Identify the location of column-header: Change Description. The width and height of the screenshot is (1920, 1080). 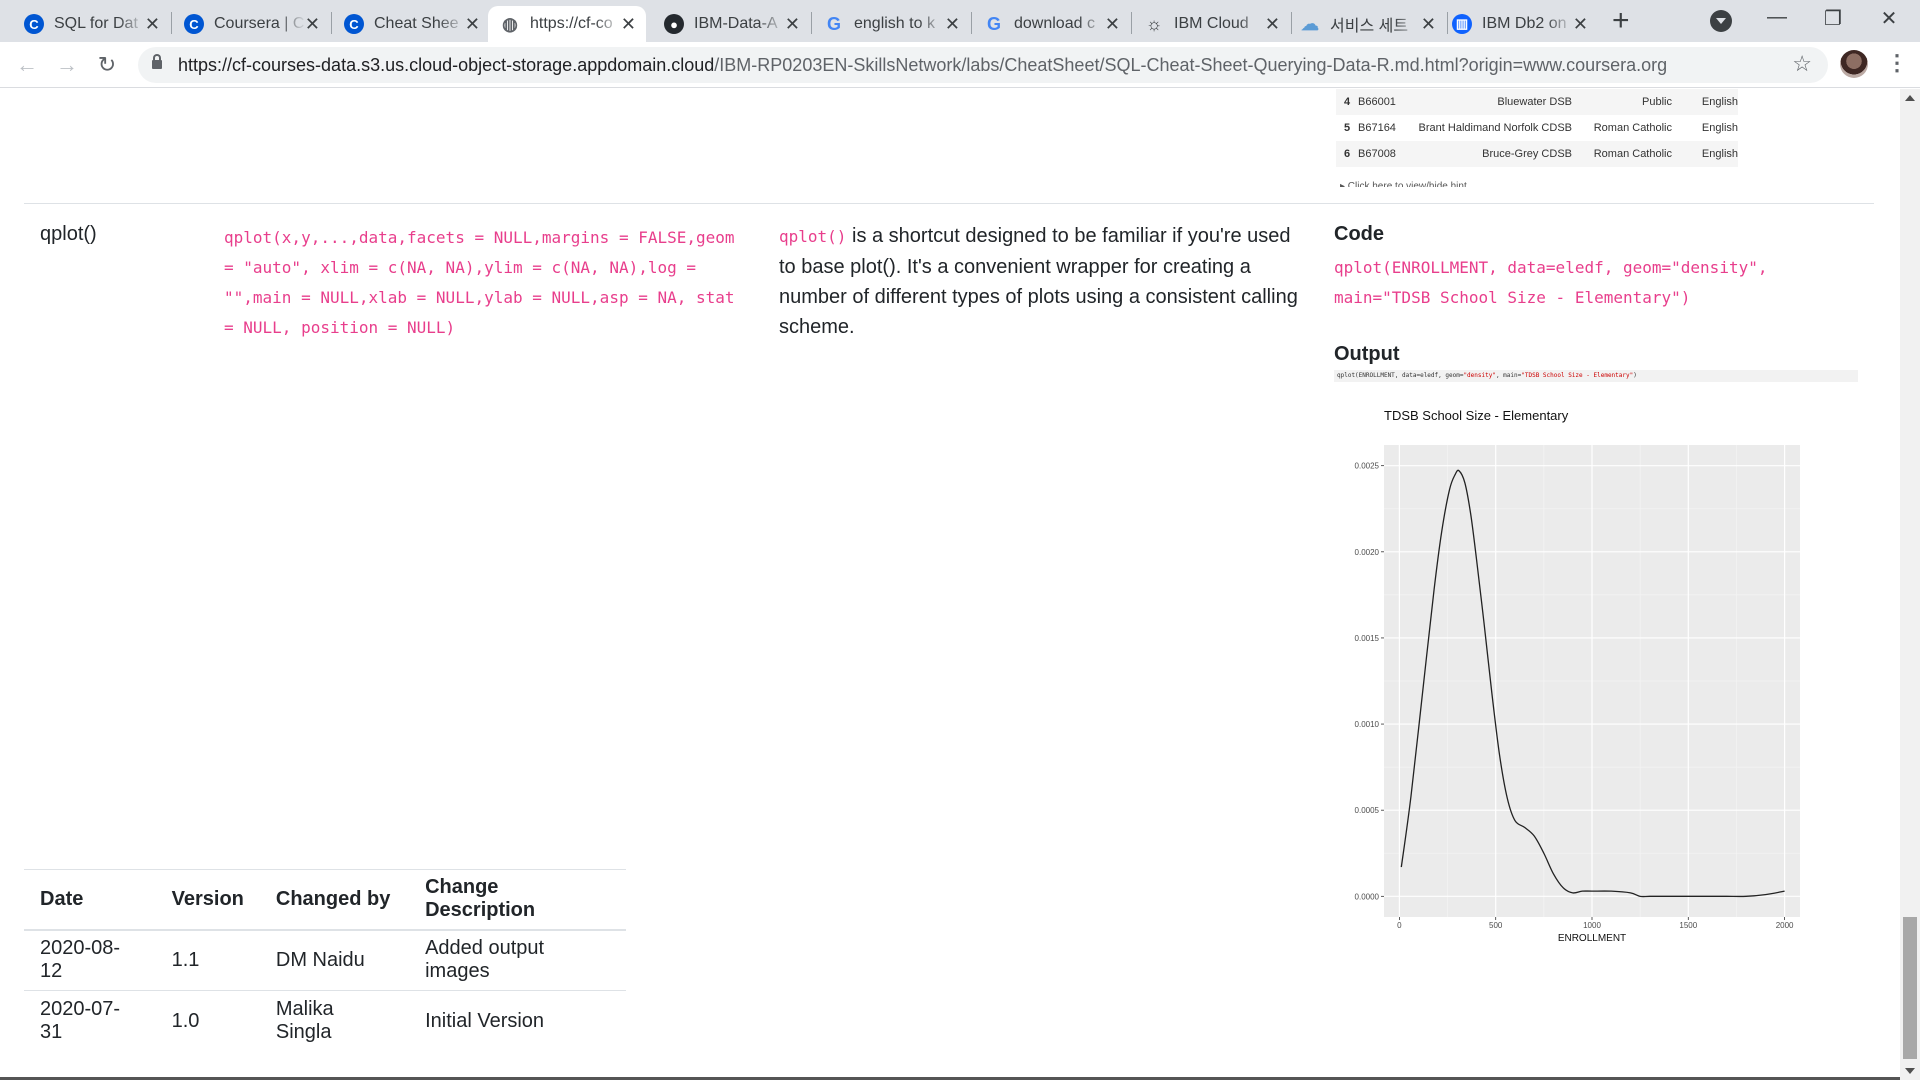
(517, 900).